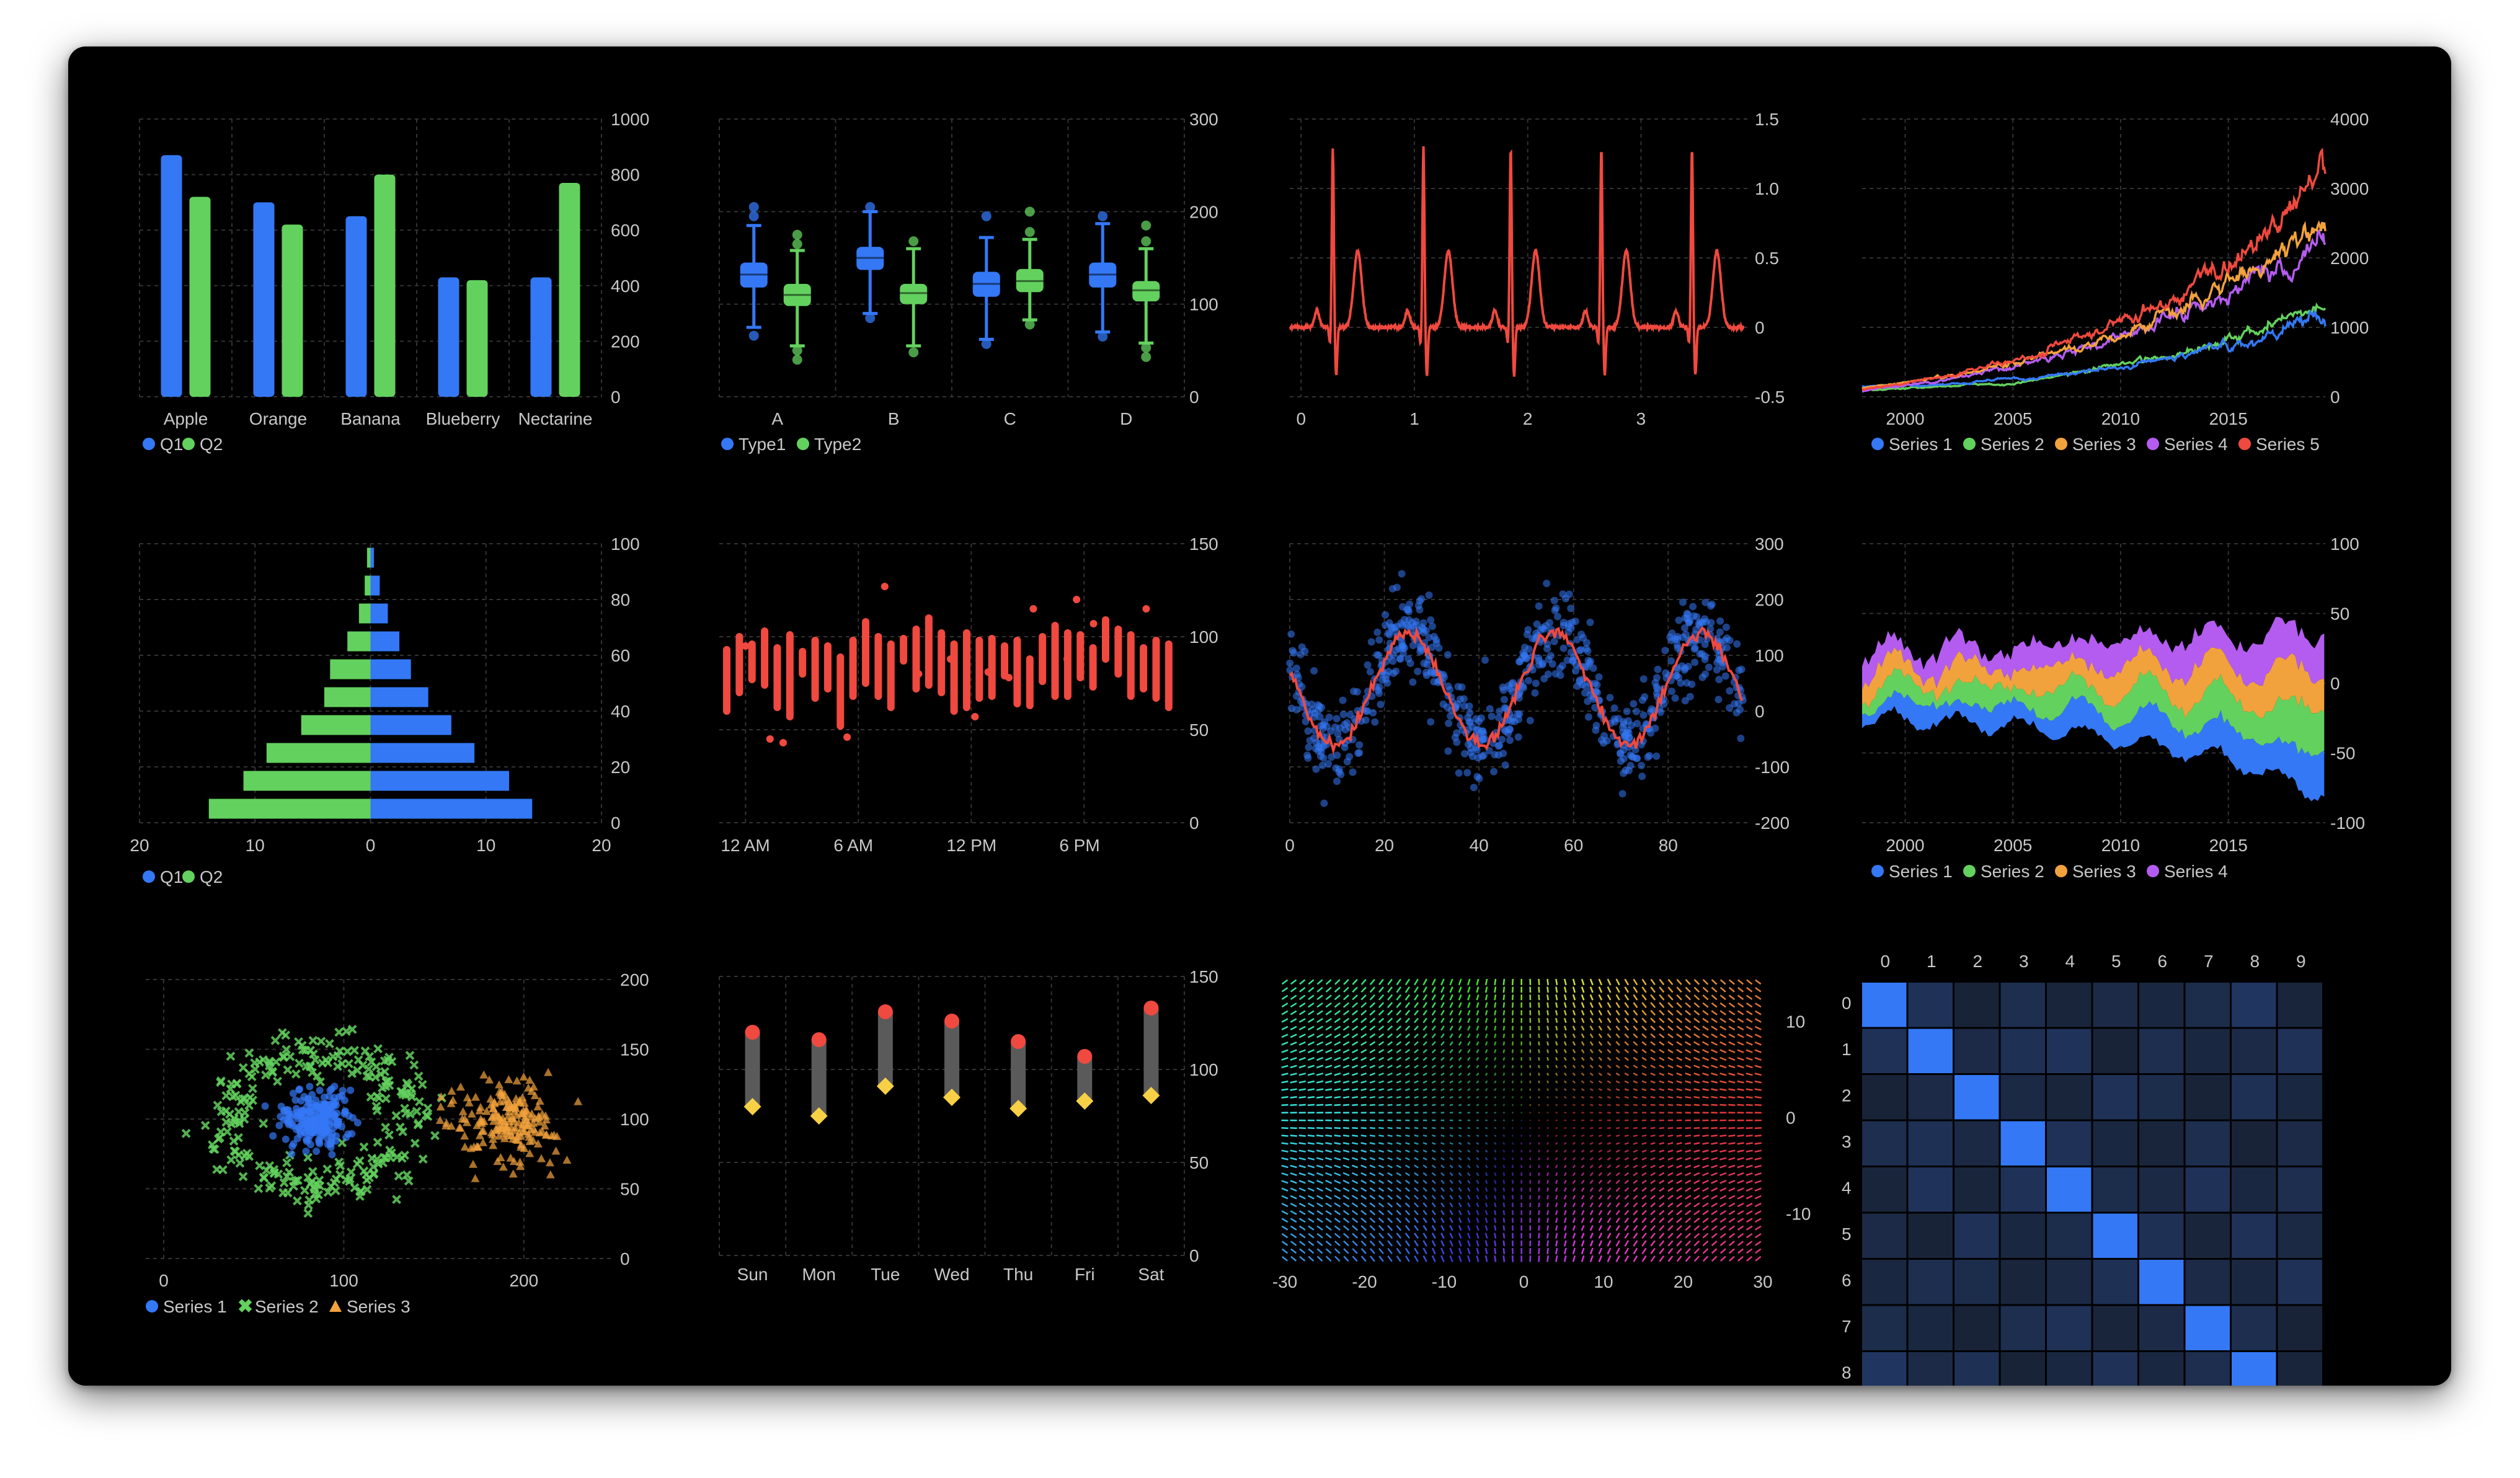 The height and width of the screenshot is (1478, 2520). What do you see at coordinates (1847, 1095) in the screenshot?
I see `y-tick-label: 2` at bounding box center [1847, 1095].